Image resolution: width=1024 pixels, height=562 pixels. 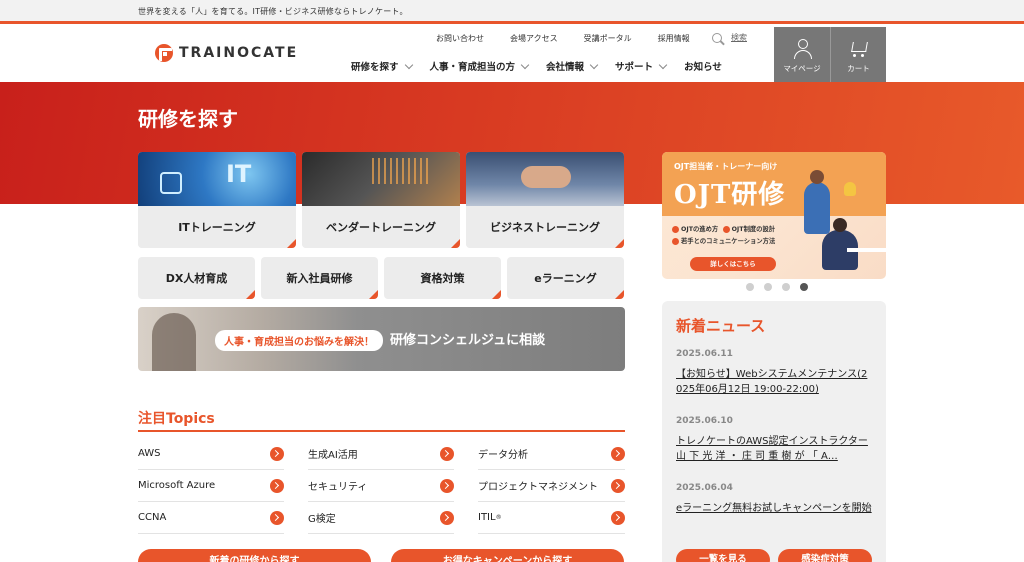 What do you see at coordinates (534, 38) in the screenshot?
I see `util-link-access: 会場アクセス` at bounding box center [534, 38].